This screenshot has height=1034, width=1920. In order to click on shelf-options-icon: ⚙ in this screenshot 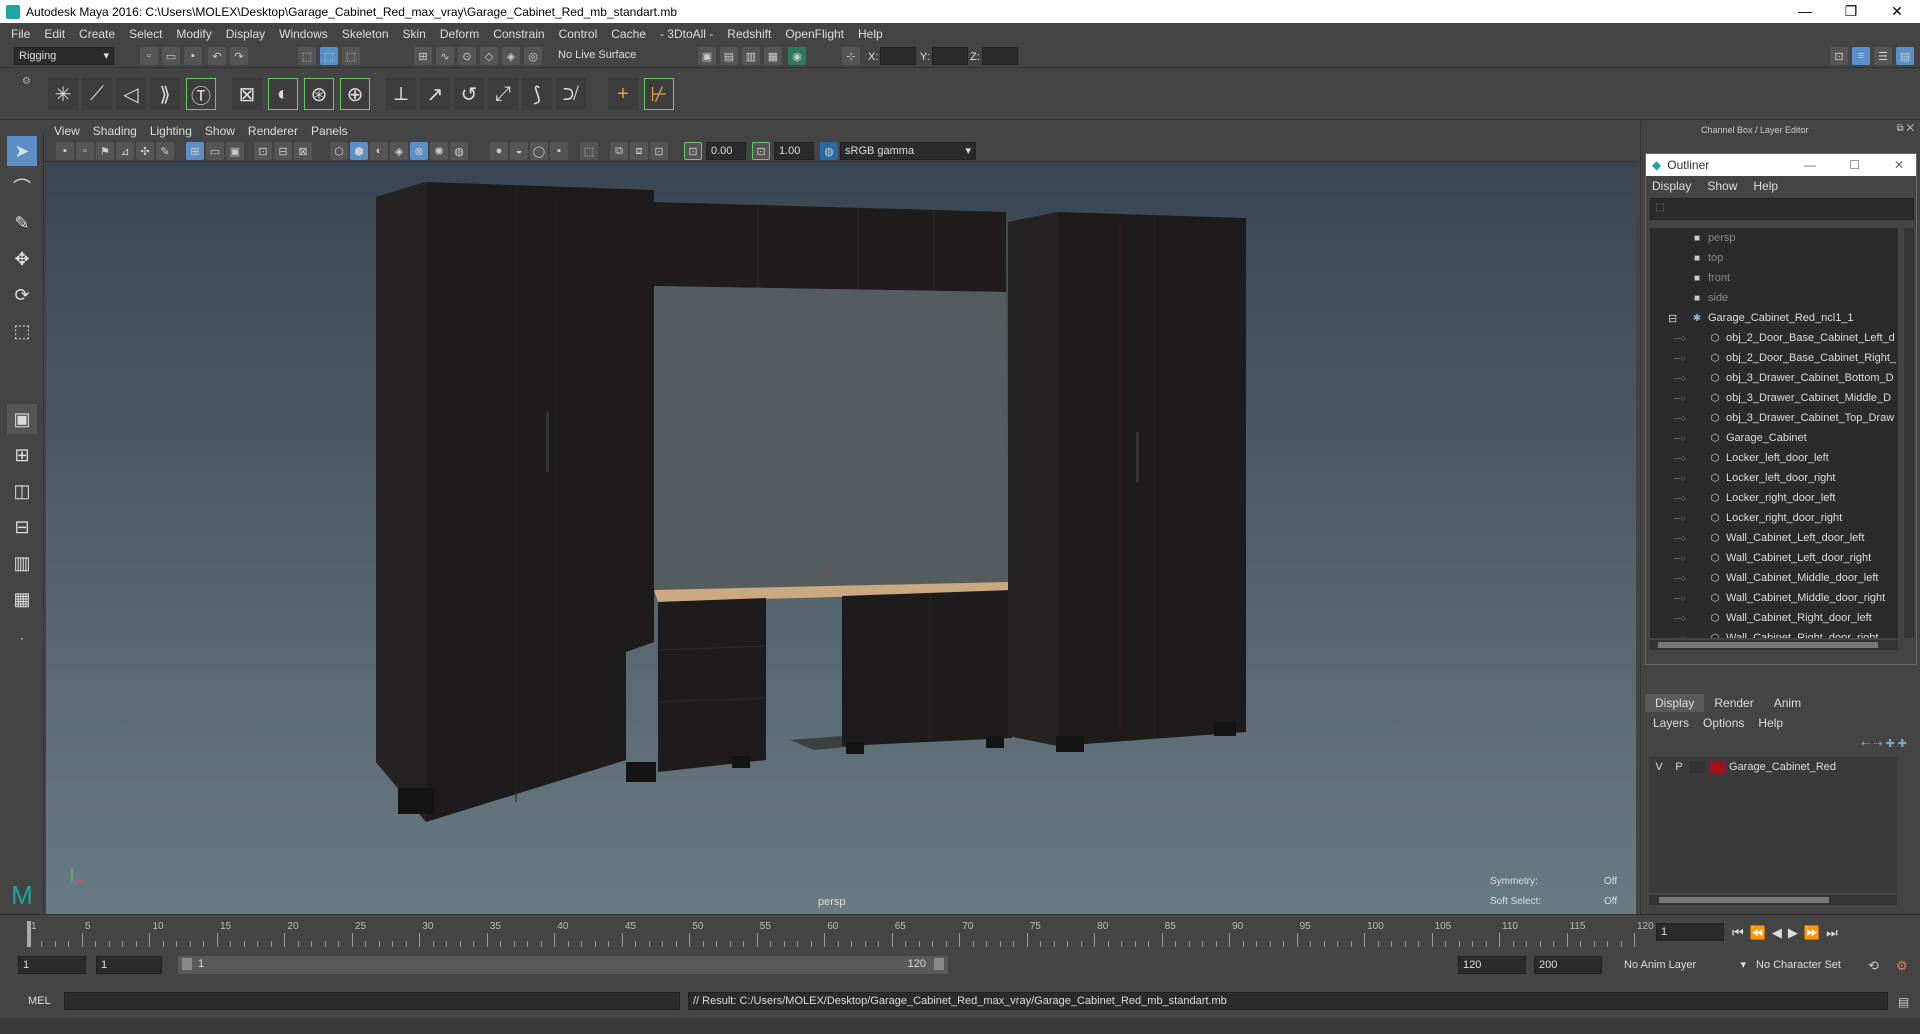, I will do `click(27, 94)`.